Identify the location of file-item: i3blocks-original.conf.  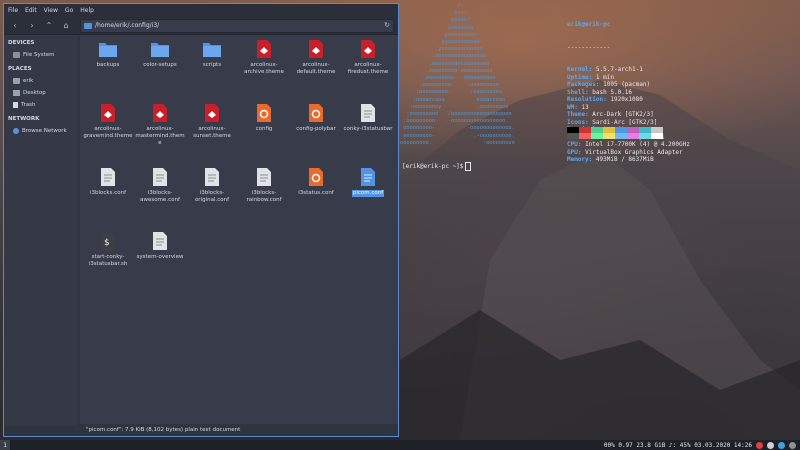
(212, 199).